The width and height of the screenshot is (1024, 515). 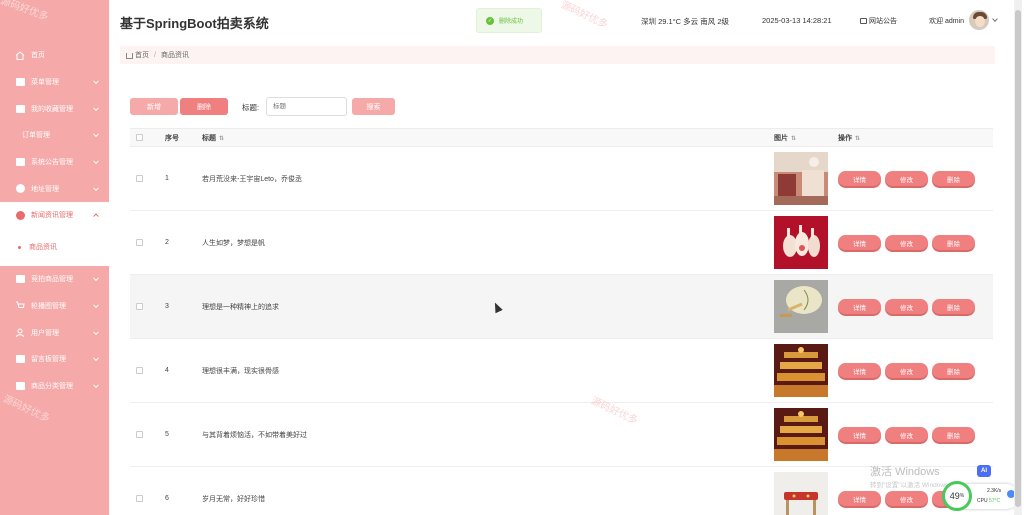 What do you see at coordinates (685, 21) in the screenshot?
I see `weather-info: 深圳 29.1°C 多云 南风 2级` at bounding box center [685, 21].